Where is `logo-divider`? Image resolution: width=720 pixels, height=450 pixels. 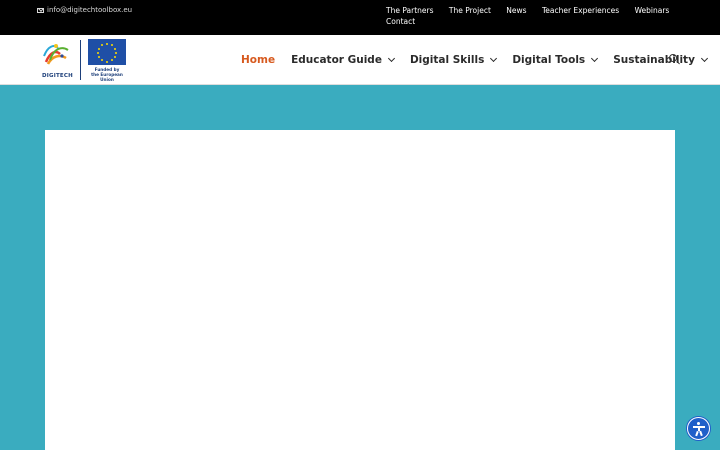
logo-divider is located at coordinates (80, 60).